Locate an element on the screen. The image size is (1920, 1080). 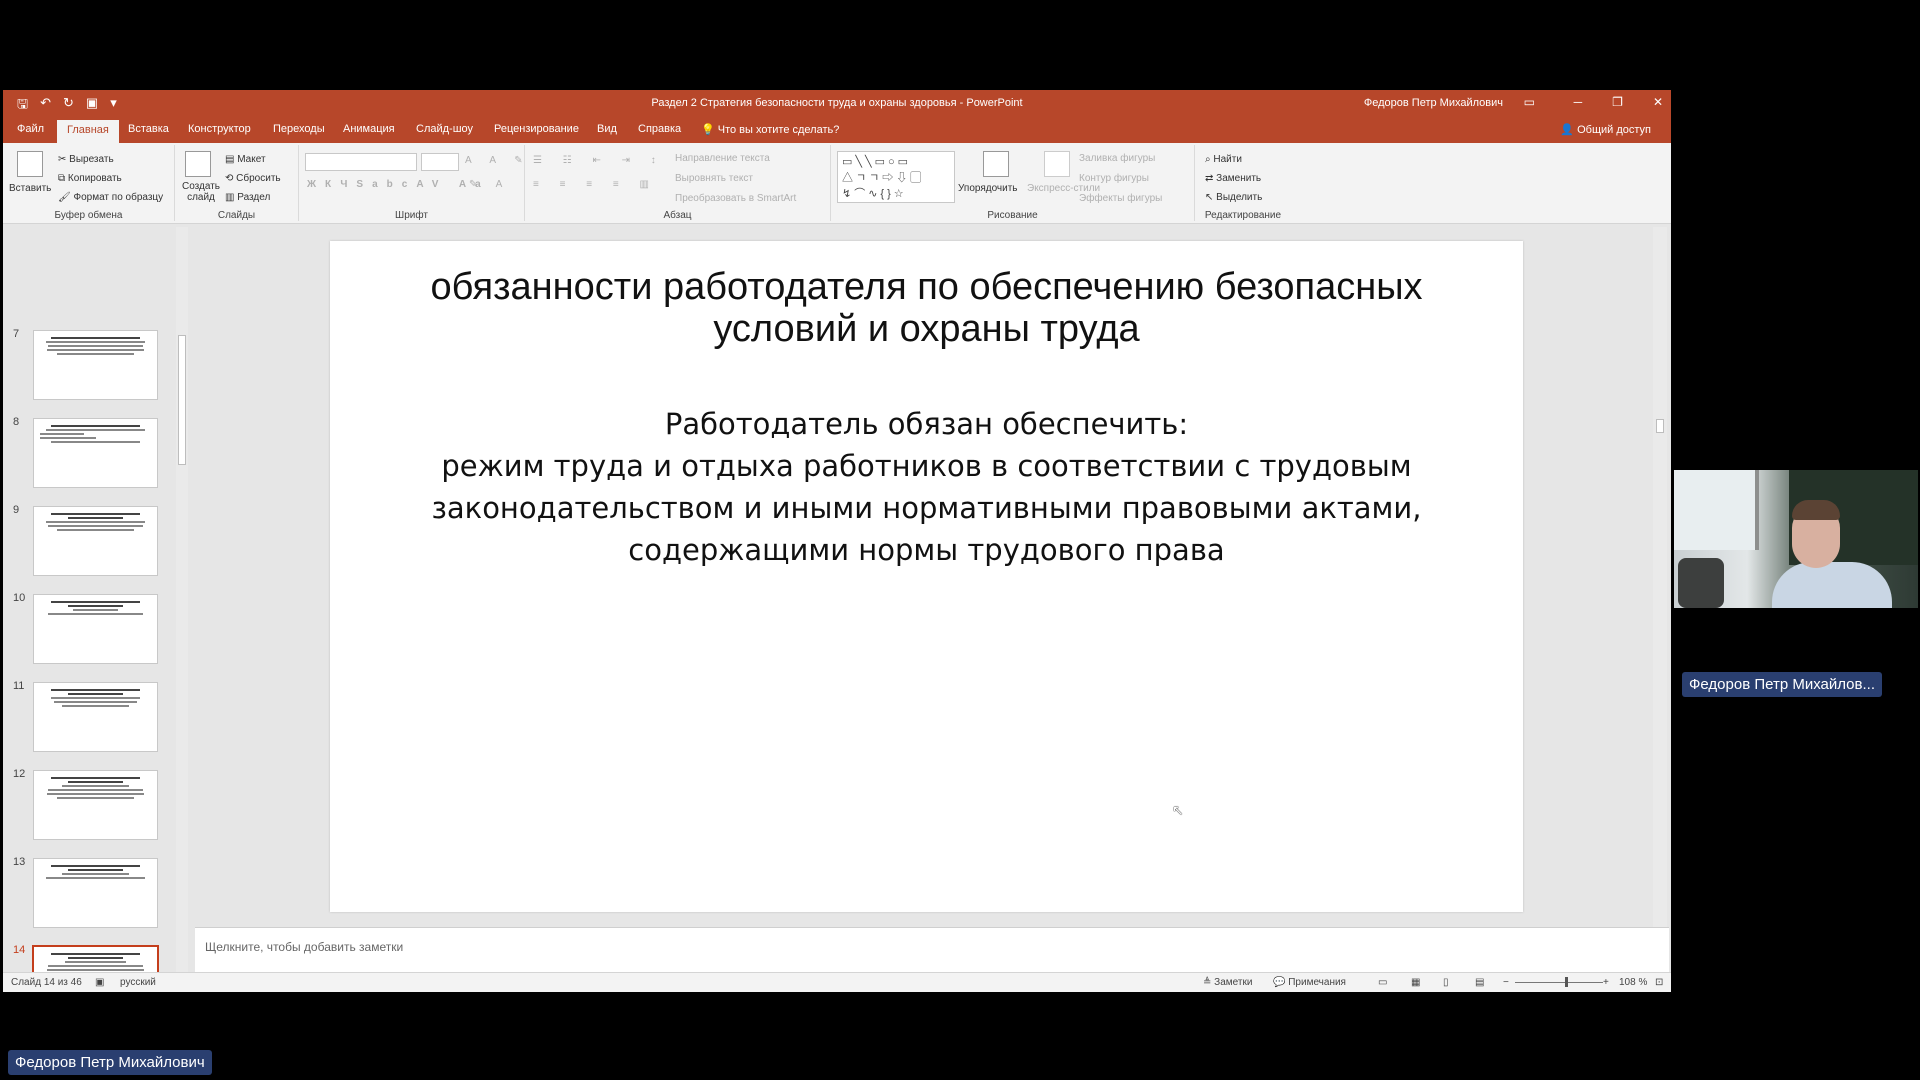
replace-button: ⇄ Заменить is located at coordinates (1233, 178).